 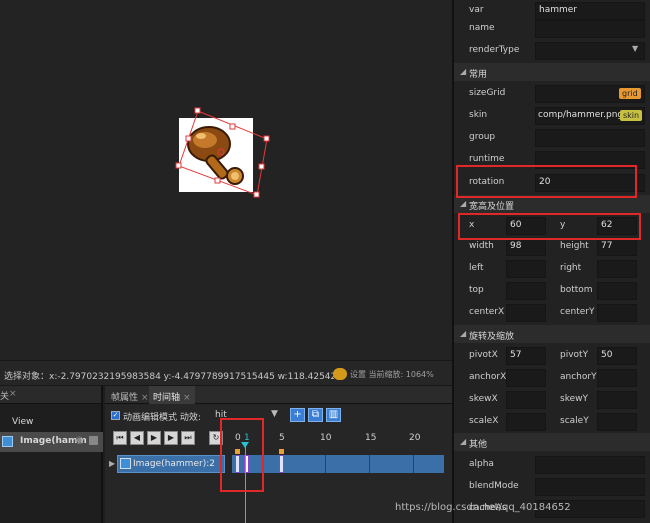 I want to click on bottom-input, so click(x=617, y=291).